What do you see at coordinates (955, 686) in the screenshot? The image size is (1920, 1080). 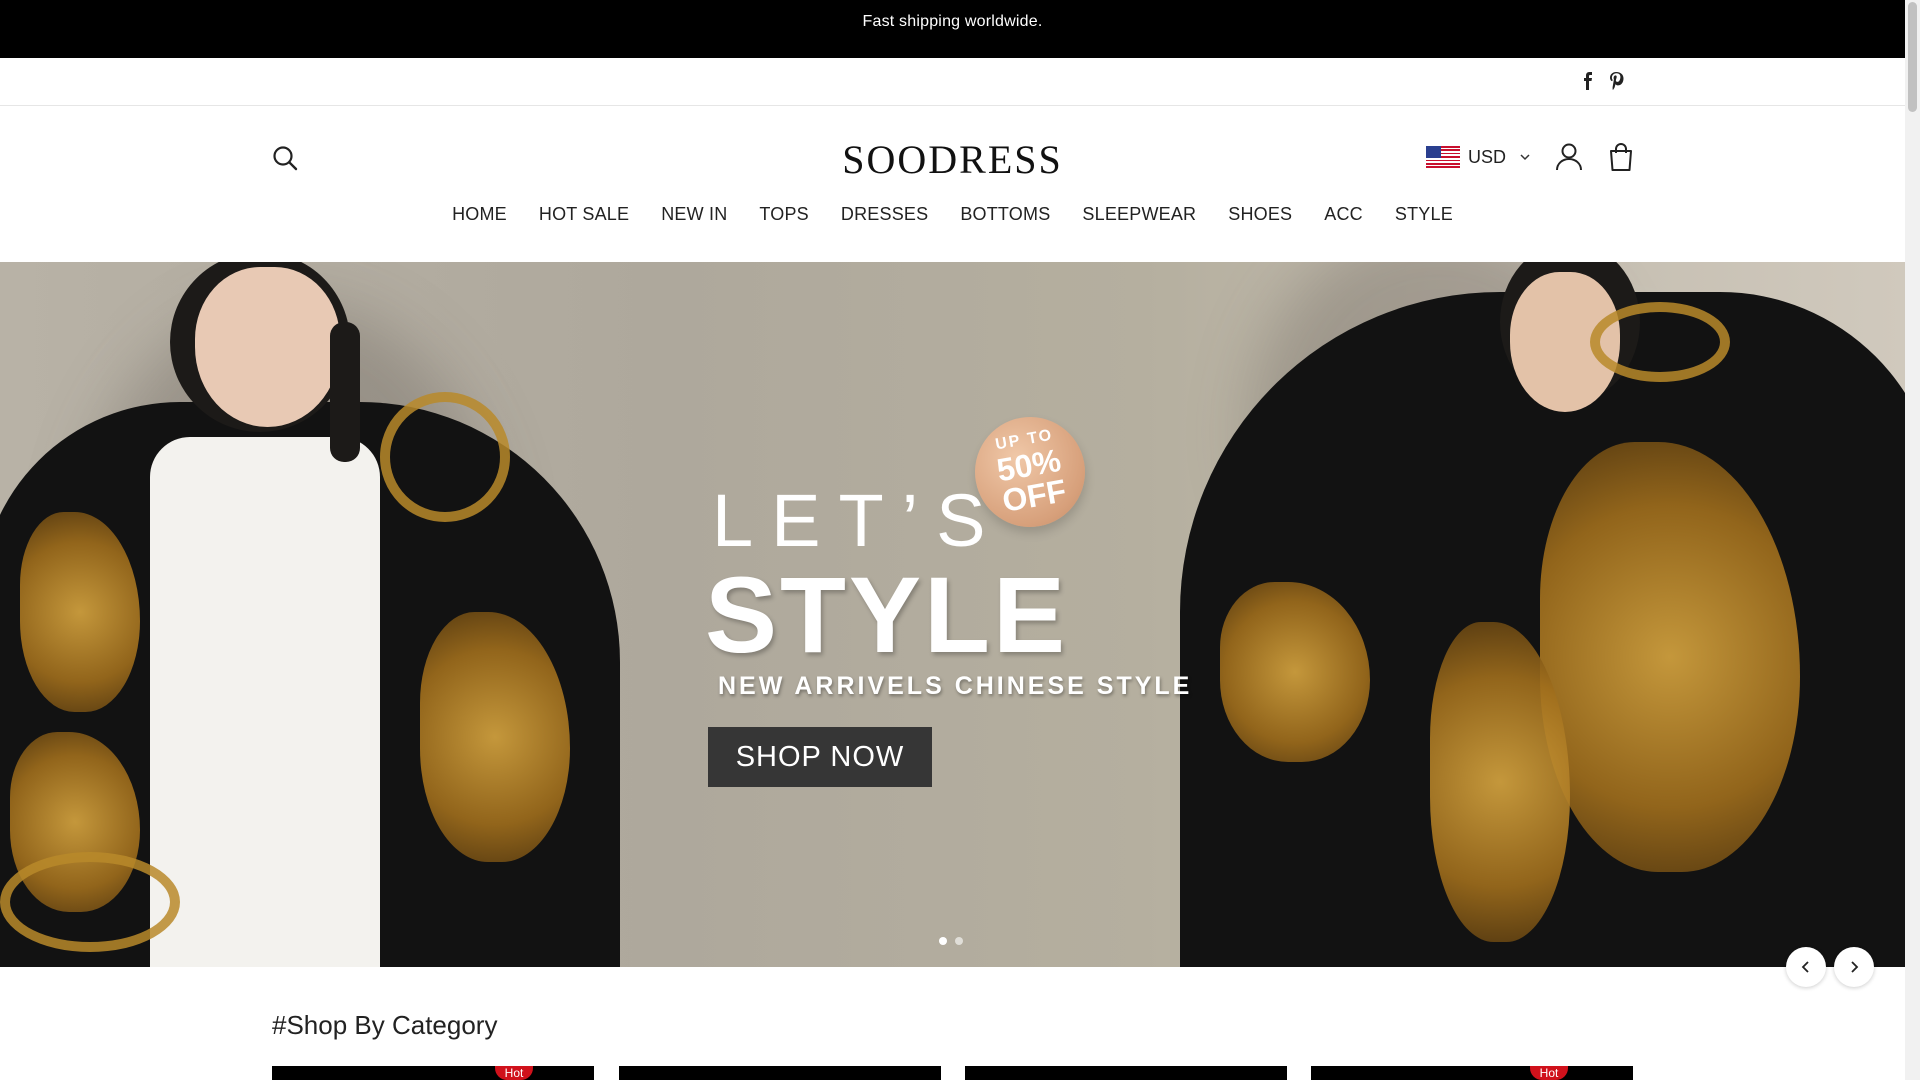 I see `hero-subtitle: NEW ARRIVELS CHINESE STYLE` at bounding box center [955, 686].